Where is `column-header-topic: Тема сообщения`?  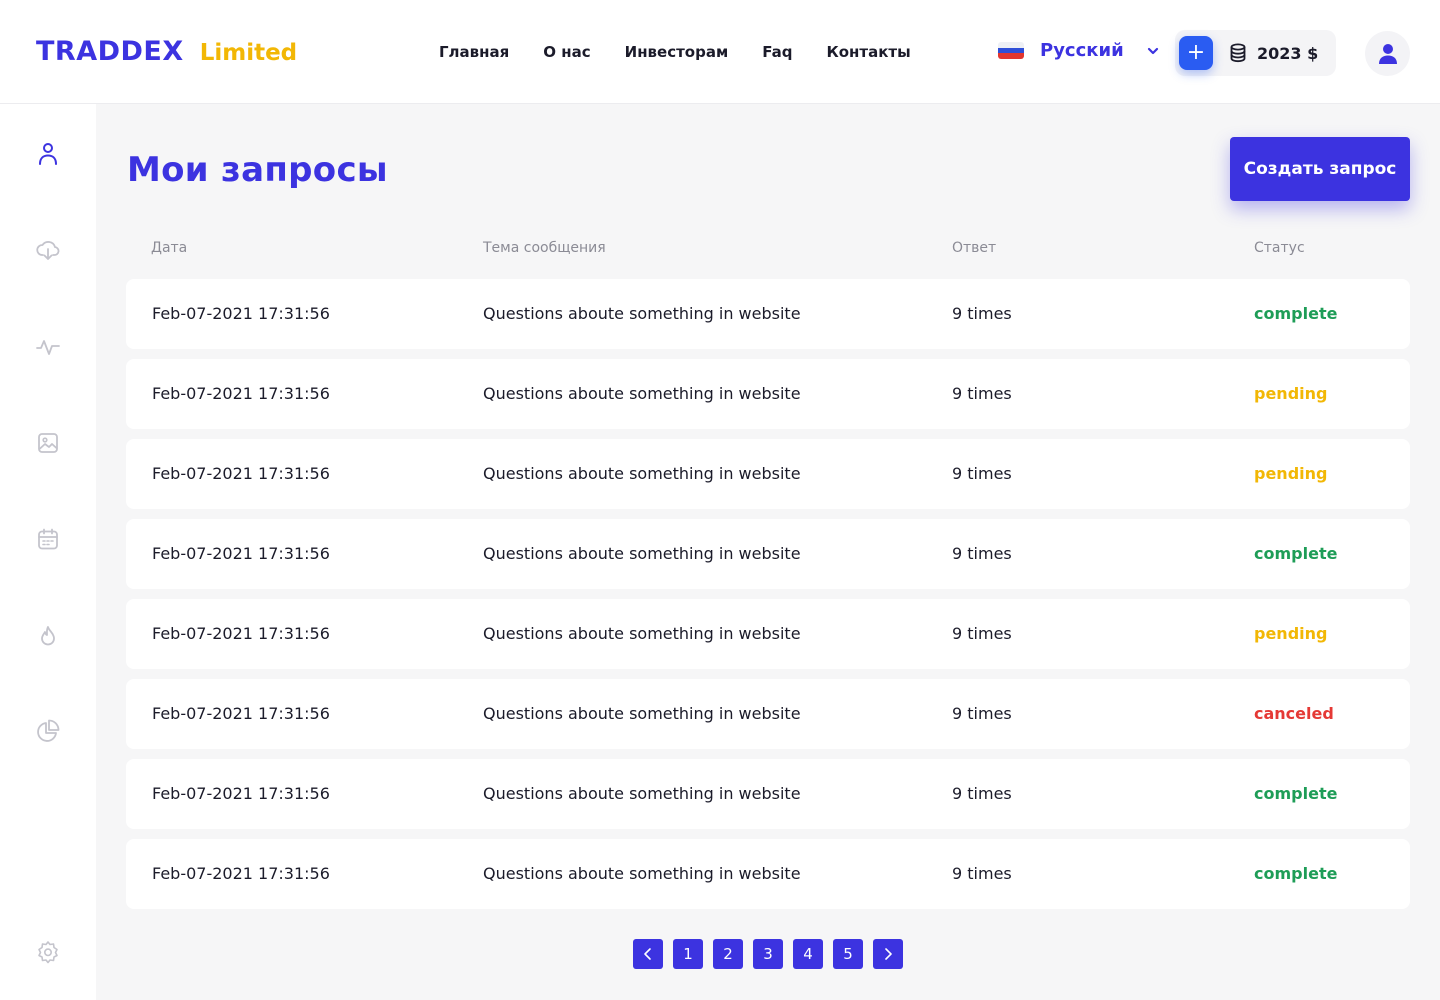 column-header-topic: Тема сообщения is located at coordinates (544, 248).